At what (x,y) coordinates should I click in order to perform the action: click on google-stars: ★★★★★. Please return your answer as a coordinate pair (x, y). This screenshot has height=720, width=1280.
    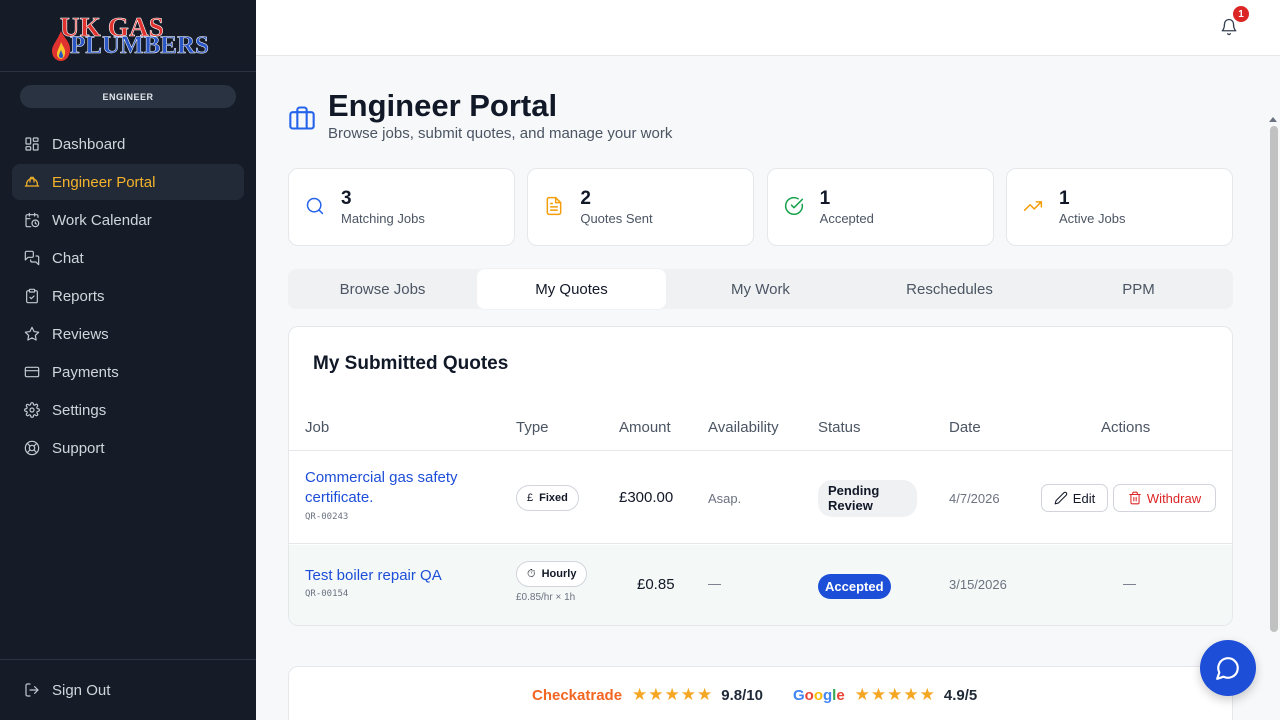
    Looking at the image, I should click on (895, 694).